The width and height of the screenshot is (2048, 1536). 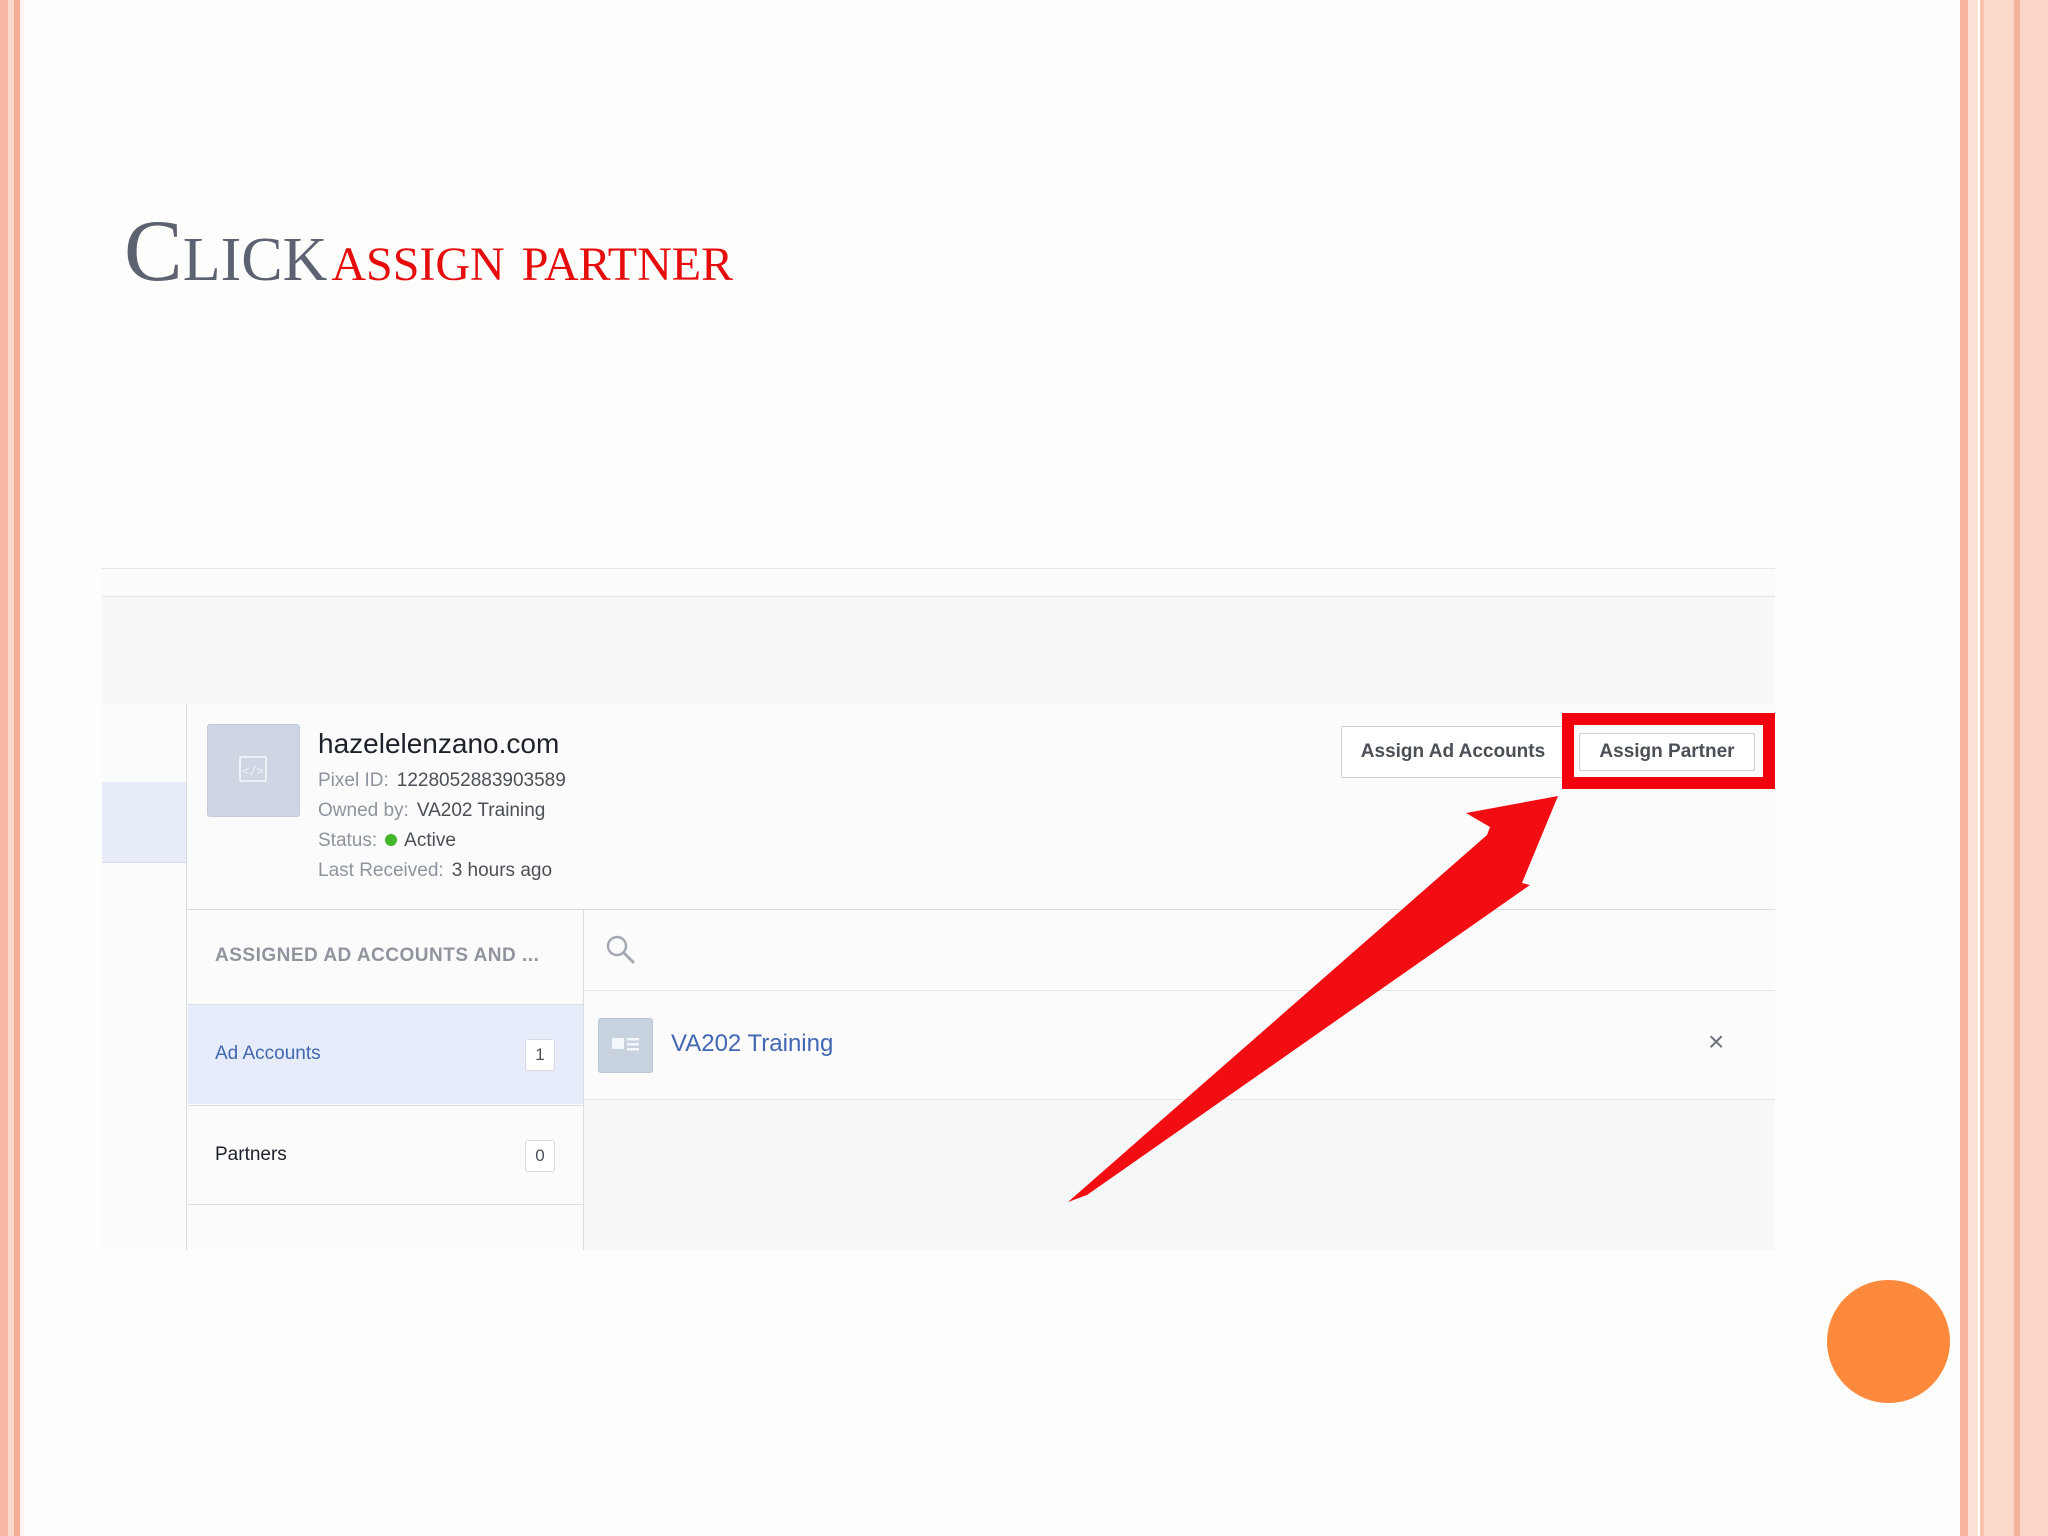 What do you see at coordinates (1716, 1042) in the screenshot?
I see `close-icon: ×` at bounding box center [1716, 1042].